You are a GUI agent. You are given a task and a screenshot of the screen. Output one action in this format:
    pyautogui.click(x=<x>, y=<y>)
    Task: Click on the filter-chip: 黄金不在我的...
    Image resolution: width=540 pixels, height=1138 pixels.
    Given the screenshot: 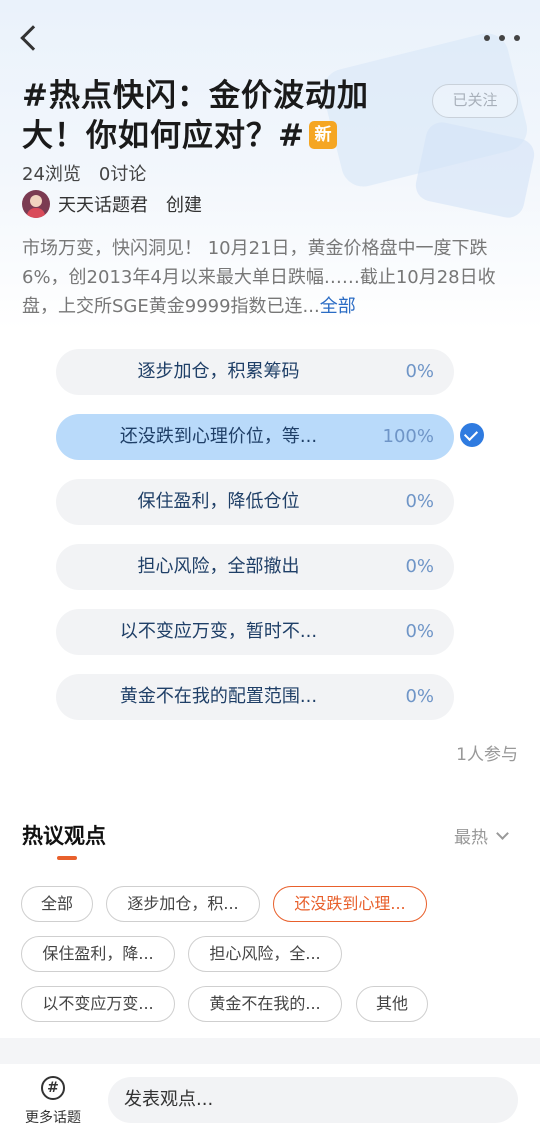 What is the action you would take?
    pyautogui.click(x=265, y=1004)
    